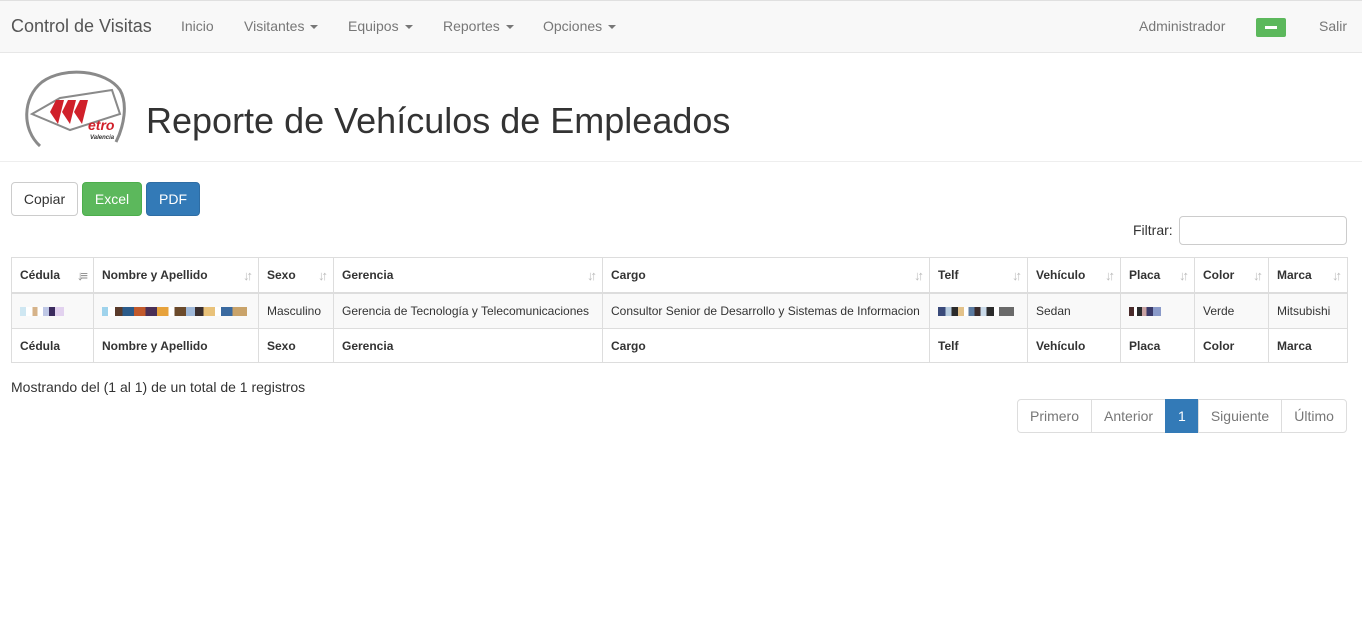 The image size is (1362, 643). I want to click on logo-subtext: Valencia, so click(102, 138).